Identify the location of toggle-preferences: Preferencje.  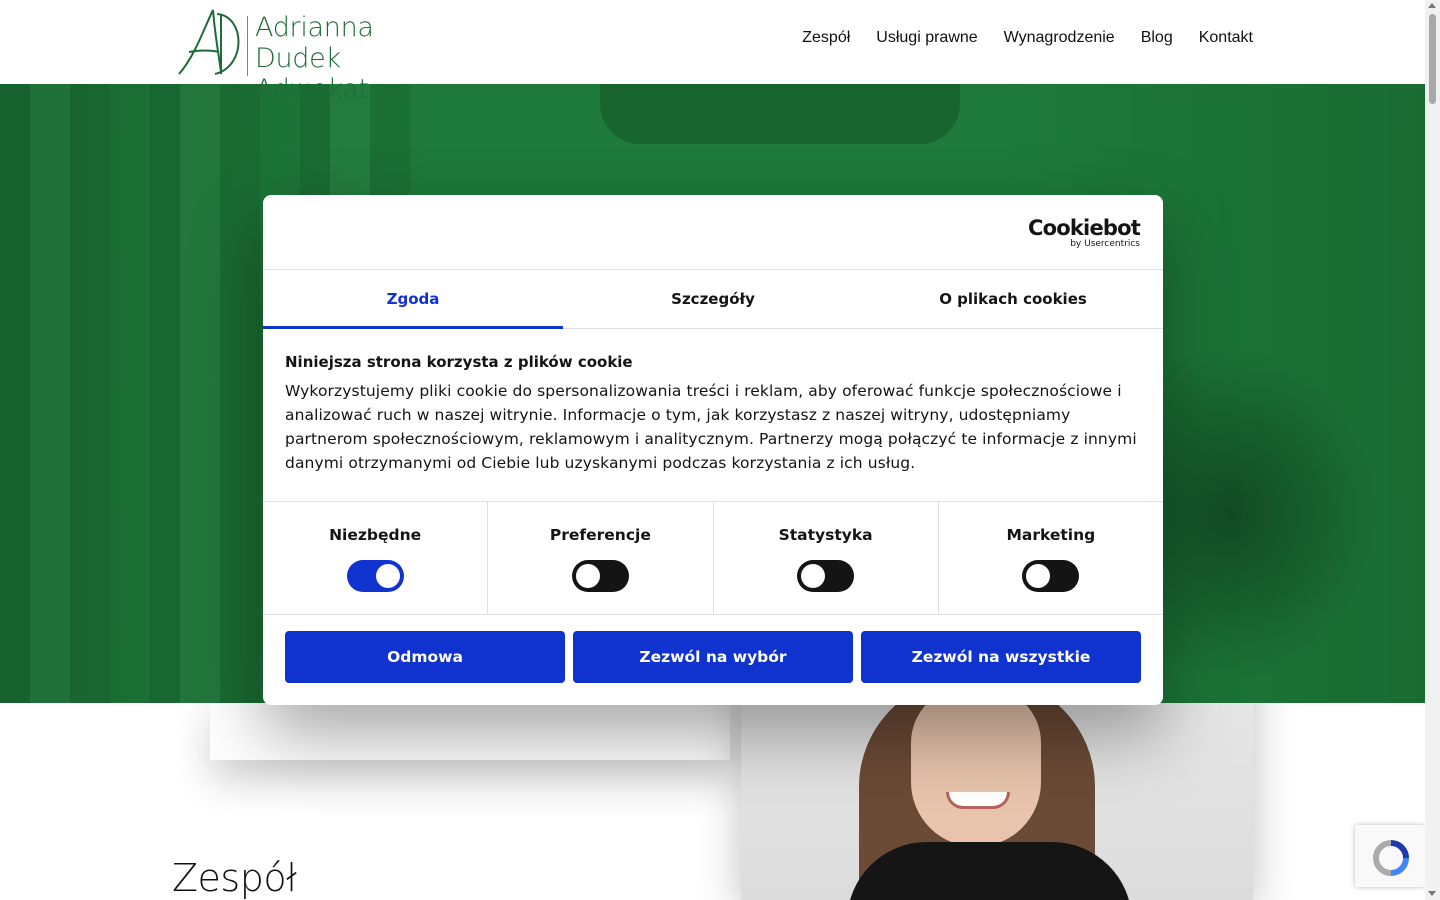
(601, 558).